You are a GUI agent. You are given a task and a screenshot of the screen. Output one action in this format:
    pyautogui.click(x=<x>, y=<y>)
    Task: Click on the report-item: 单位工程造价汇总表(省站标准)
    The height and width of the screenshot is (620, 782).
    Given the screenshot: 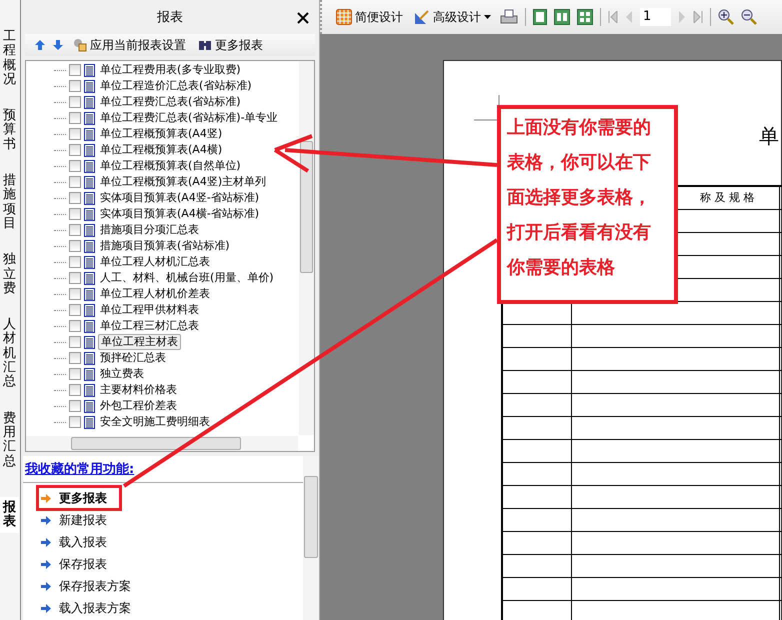 What is the action you would take?
    pyautogui.click(x=176, y=86)
    